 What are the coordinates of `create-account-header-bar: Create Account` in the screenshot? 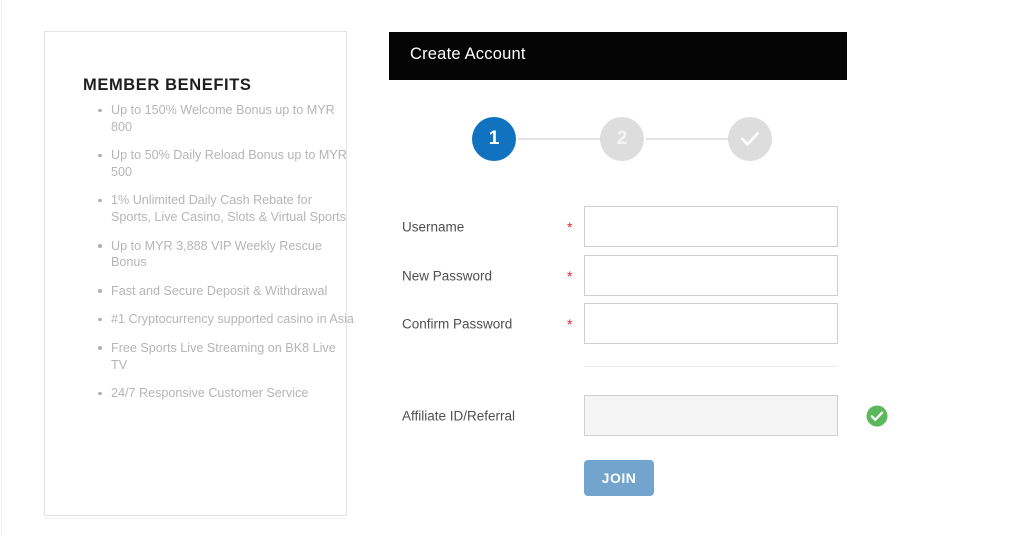 It's located at (618, 56).